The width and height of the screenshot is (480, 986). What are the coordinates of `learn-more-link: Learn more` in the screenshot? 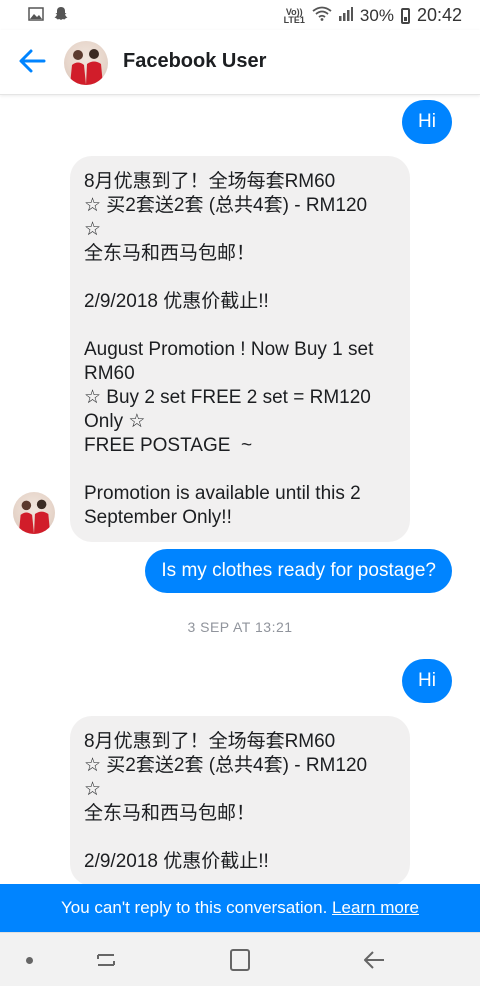 It's located at (375, 907).